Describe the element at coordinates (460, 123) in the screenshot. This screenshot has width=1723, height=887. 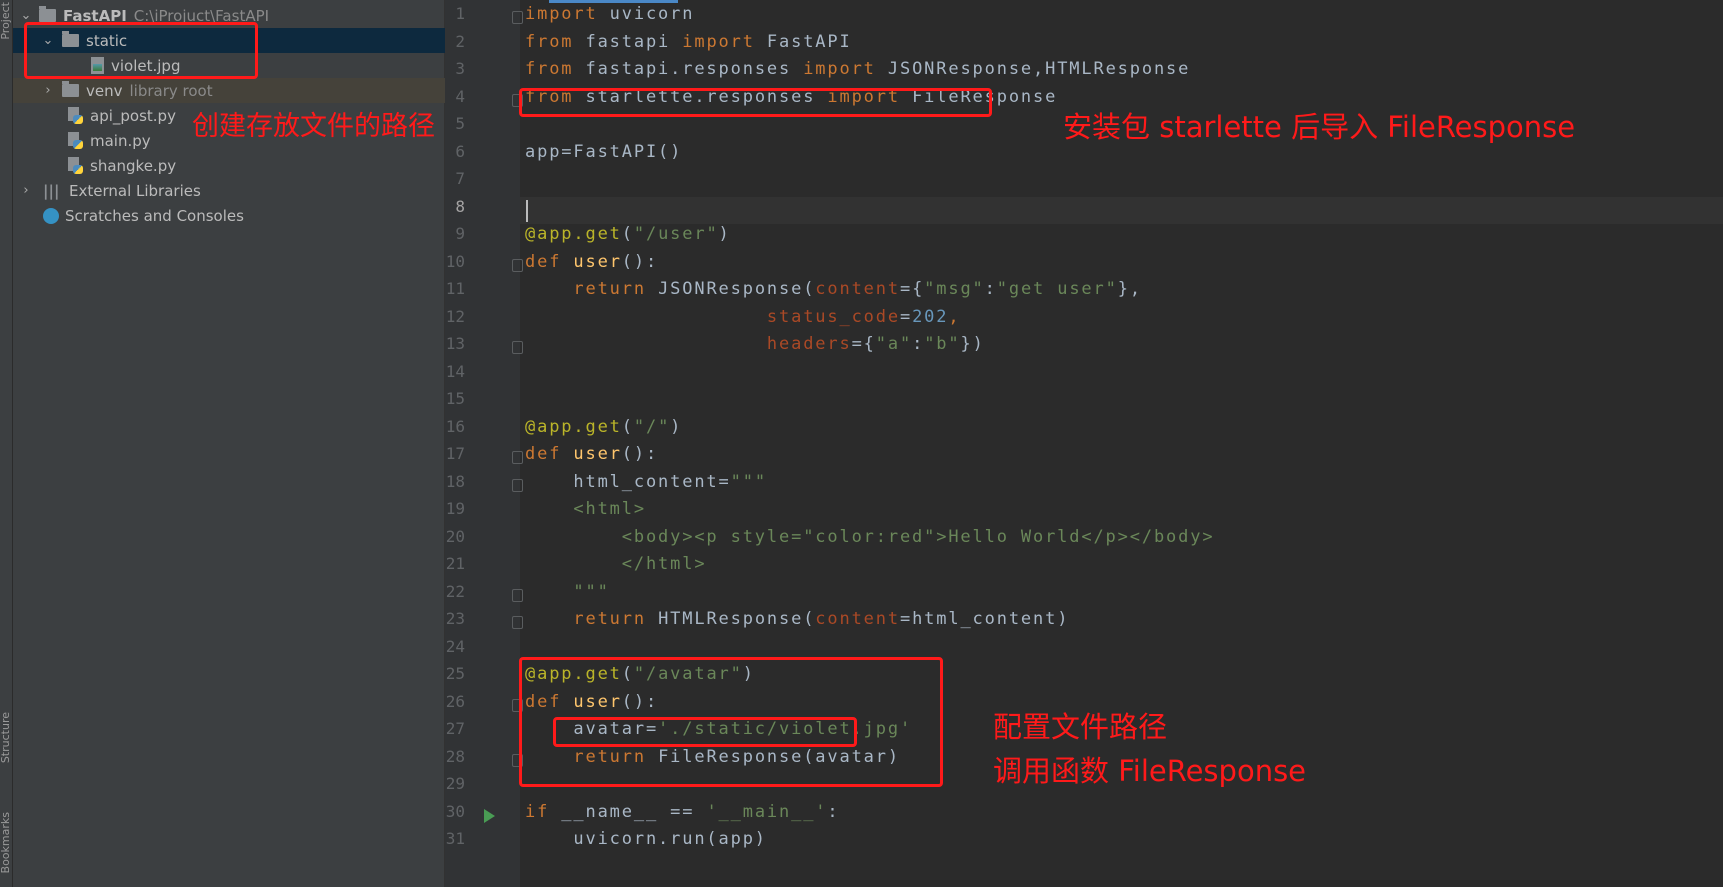
I see `line-number: 5` at that location.